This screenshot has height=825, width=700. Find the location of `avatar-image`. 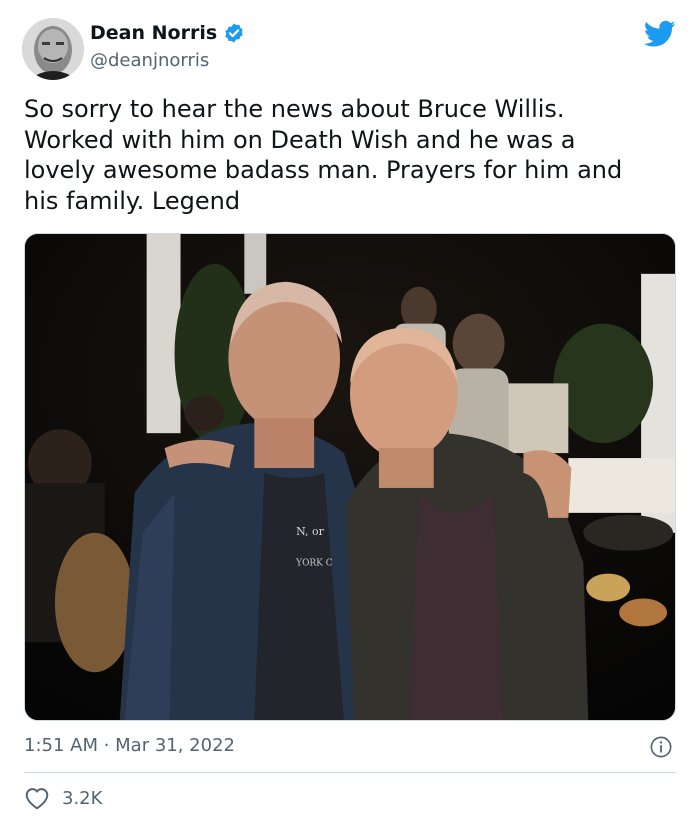

avatar-image is located at coordinates (53, 49).